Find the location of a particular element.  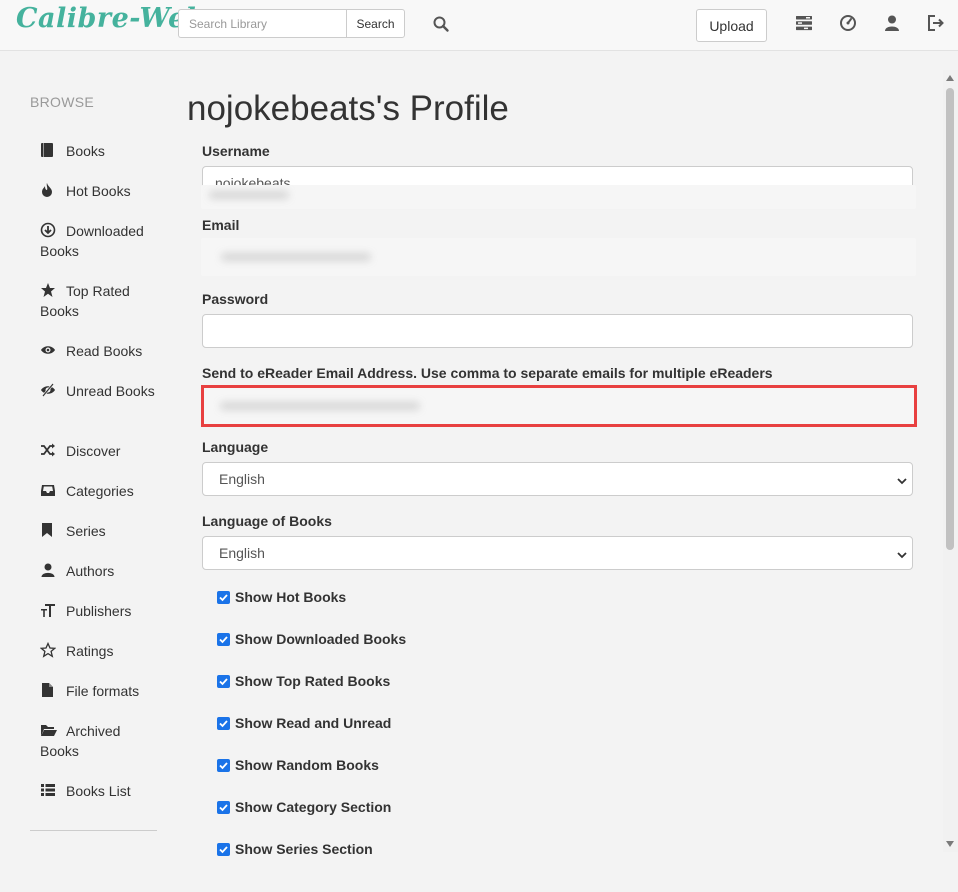

password-label: Password is located at coordinates (235, 299).